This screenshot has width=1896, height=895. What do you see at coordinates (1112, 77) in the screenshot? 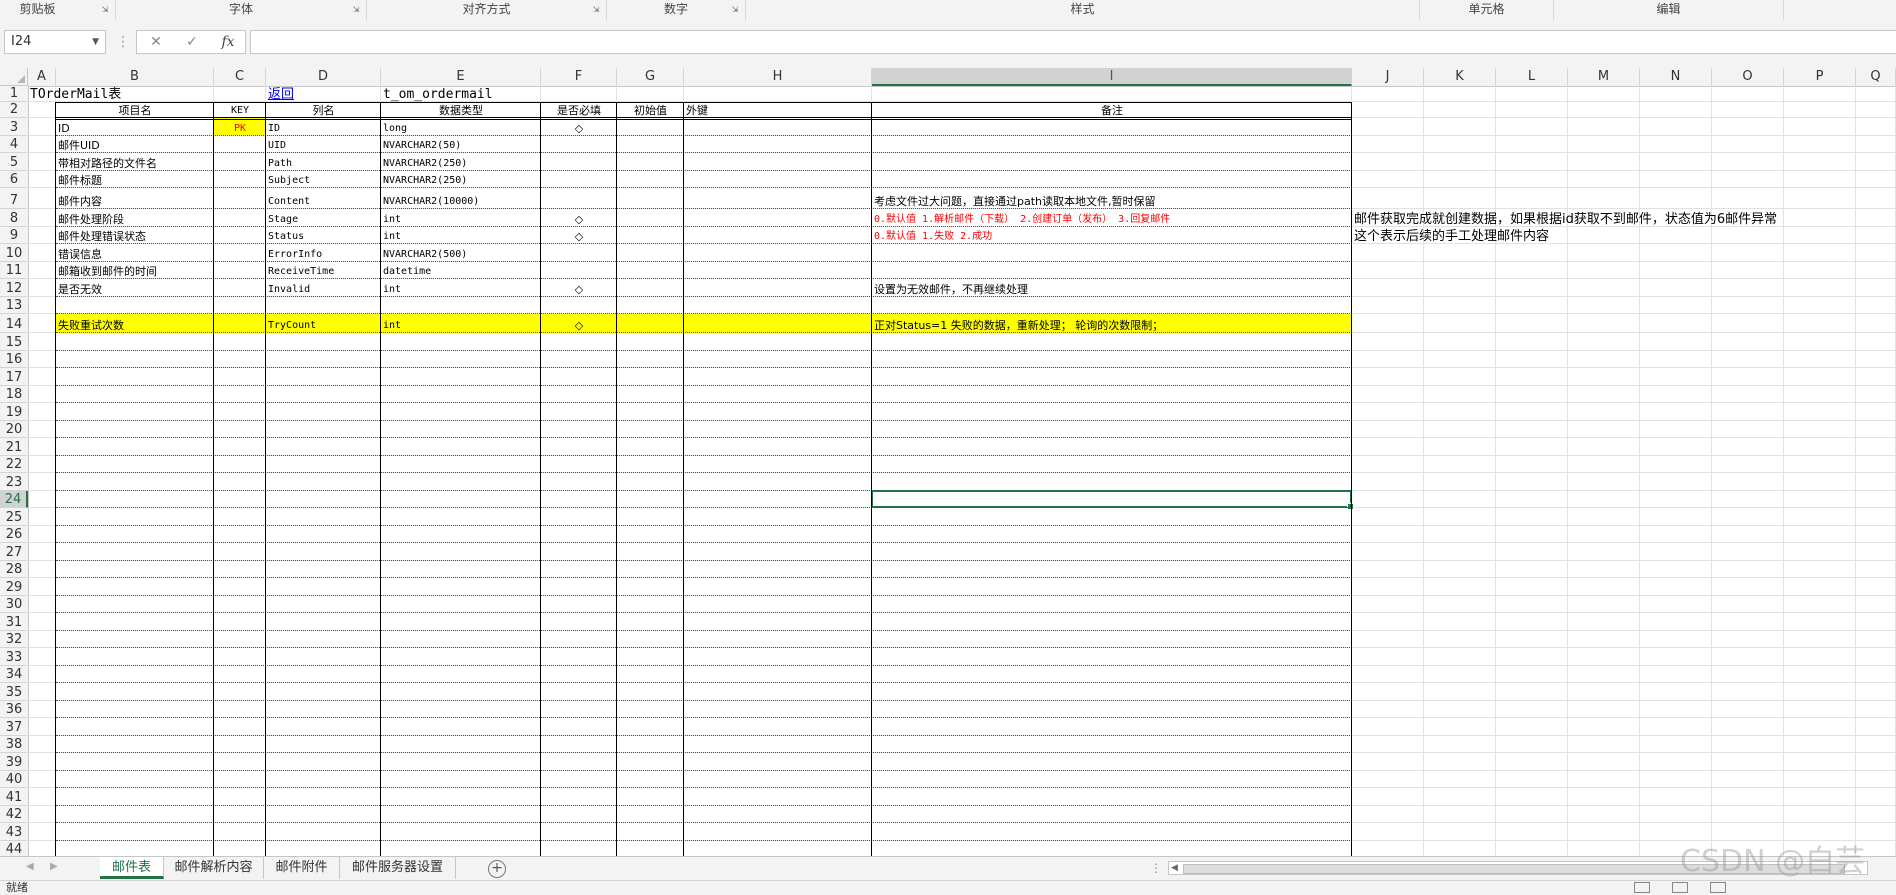
I see `column-header-I: I` at bounding box center [1112, 77].